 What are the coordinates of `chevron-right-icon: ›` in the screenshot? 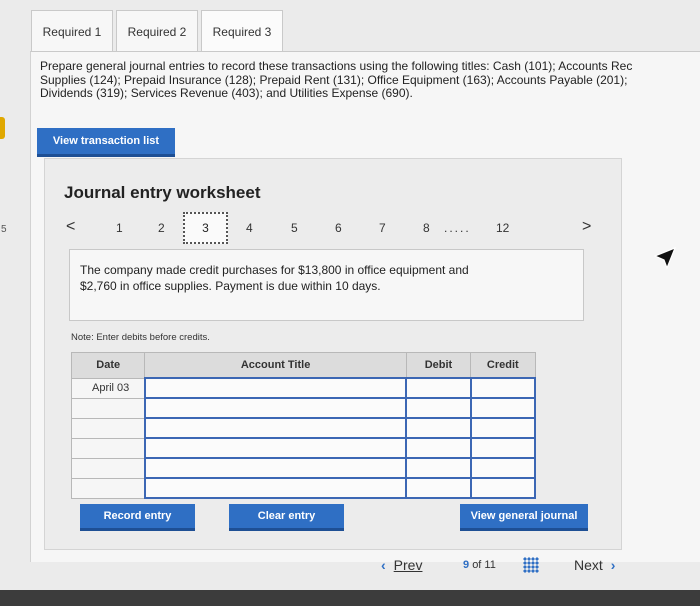 It's located at (613, 565).